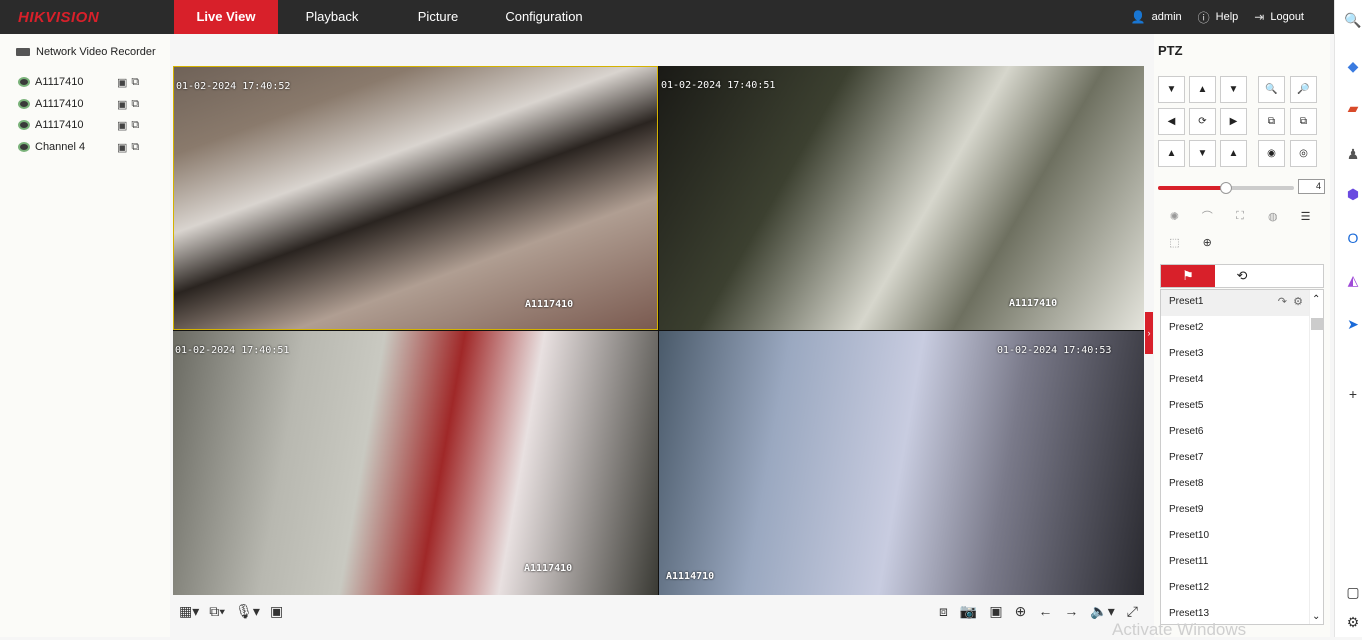 The height and width of the screenshot is (640, 1362). What do you see at coordinates (690, 576) in the screenshot?
I see `tile-camera-name: A1114710` at bounding box center [690, 576].